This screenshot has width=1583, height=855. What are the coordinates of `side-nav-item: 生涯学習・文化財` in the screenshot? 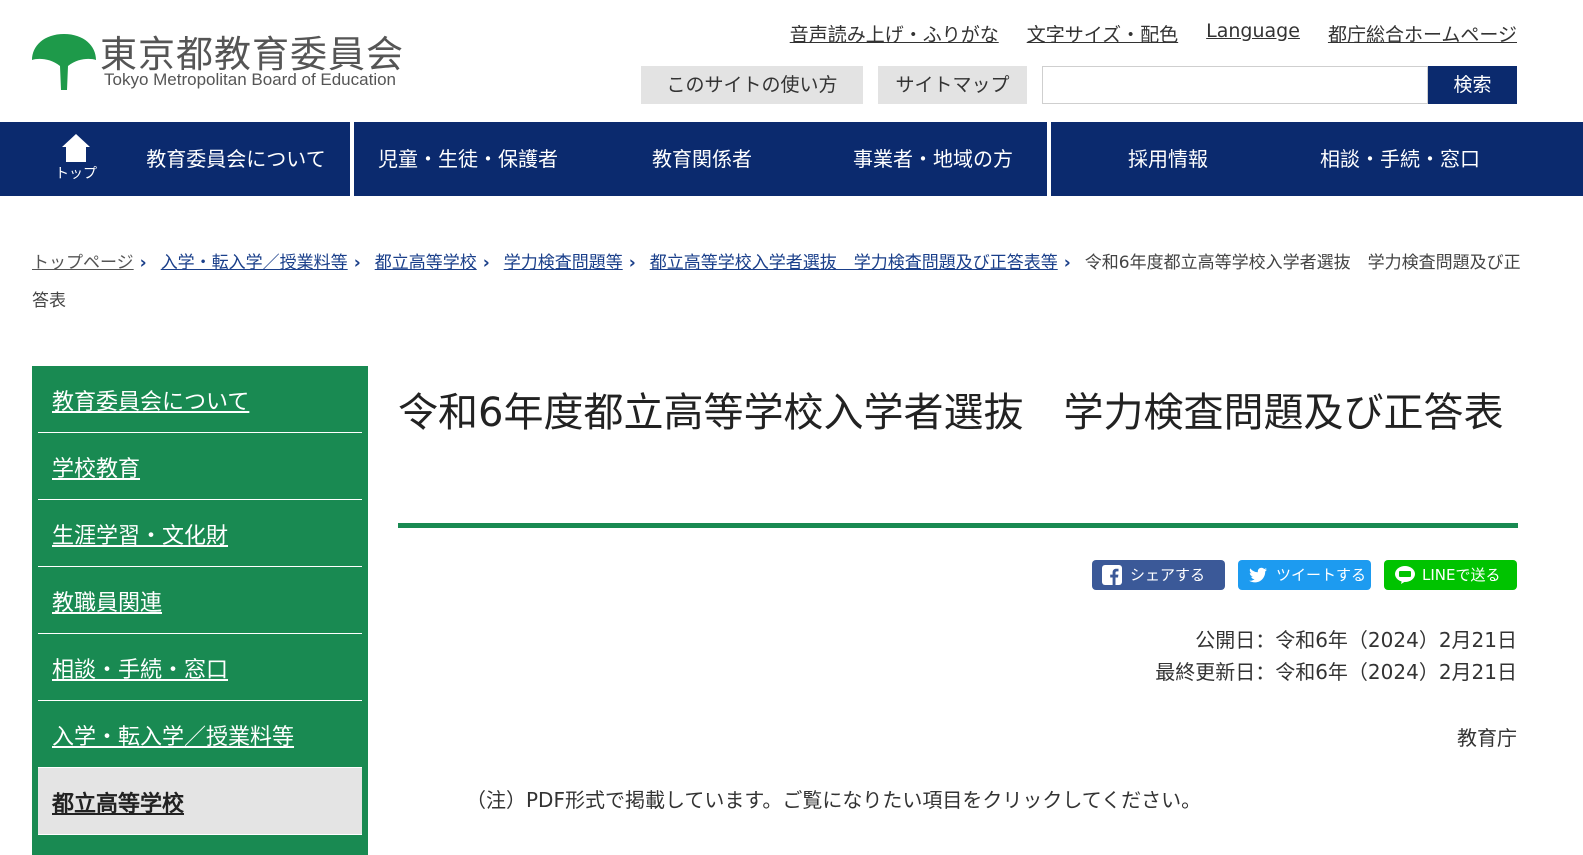 It's located at (200, 533).